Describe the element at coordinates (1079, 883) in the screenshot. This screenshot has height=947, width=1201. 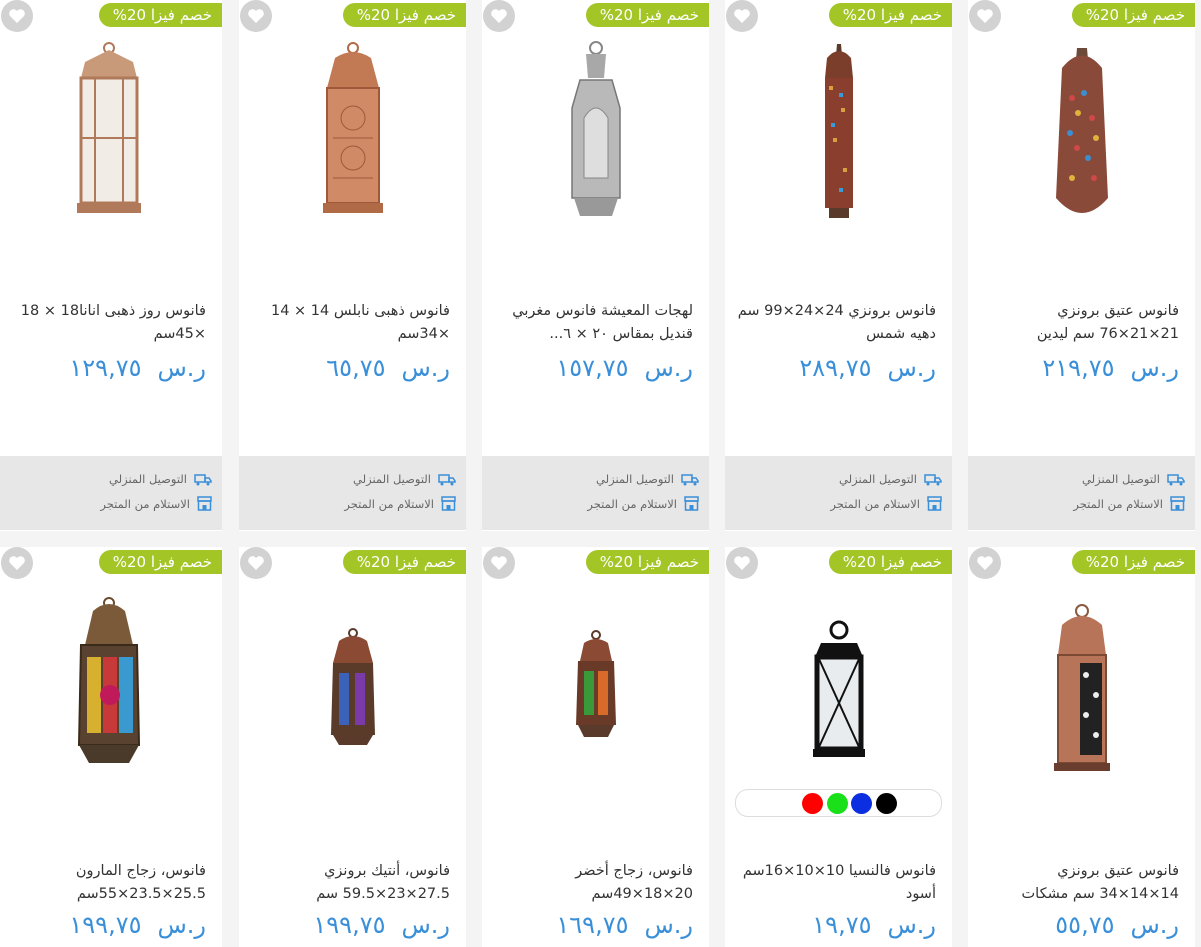
I see `product-title: فانوس عتيق برونزي 14×14×34 سم مشكات` at that location.